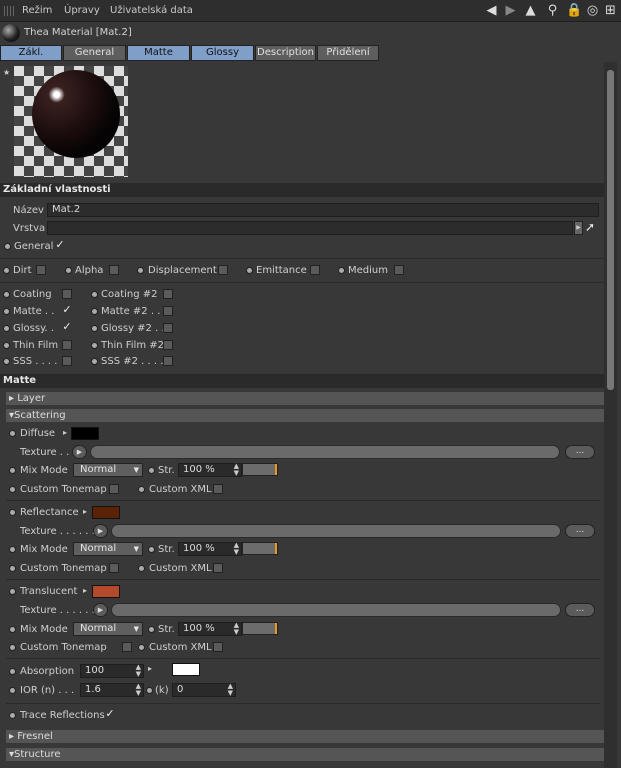  I want to click on tab-glossy: Glossy, so click(222, 53).